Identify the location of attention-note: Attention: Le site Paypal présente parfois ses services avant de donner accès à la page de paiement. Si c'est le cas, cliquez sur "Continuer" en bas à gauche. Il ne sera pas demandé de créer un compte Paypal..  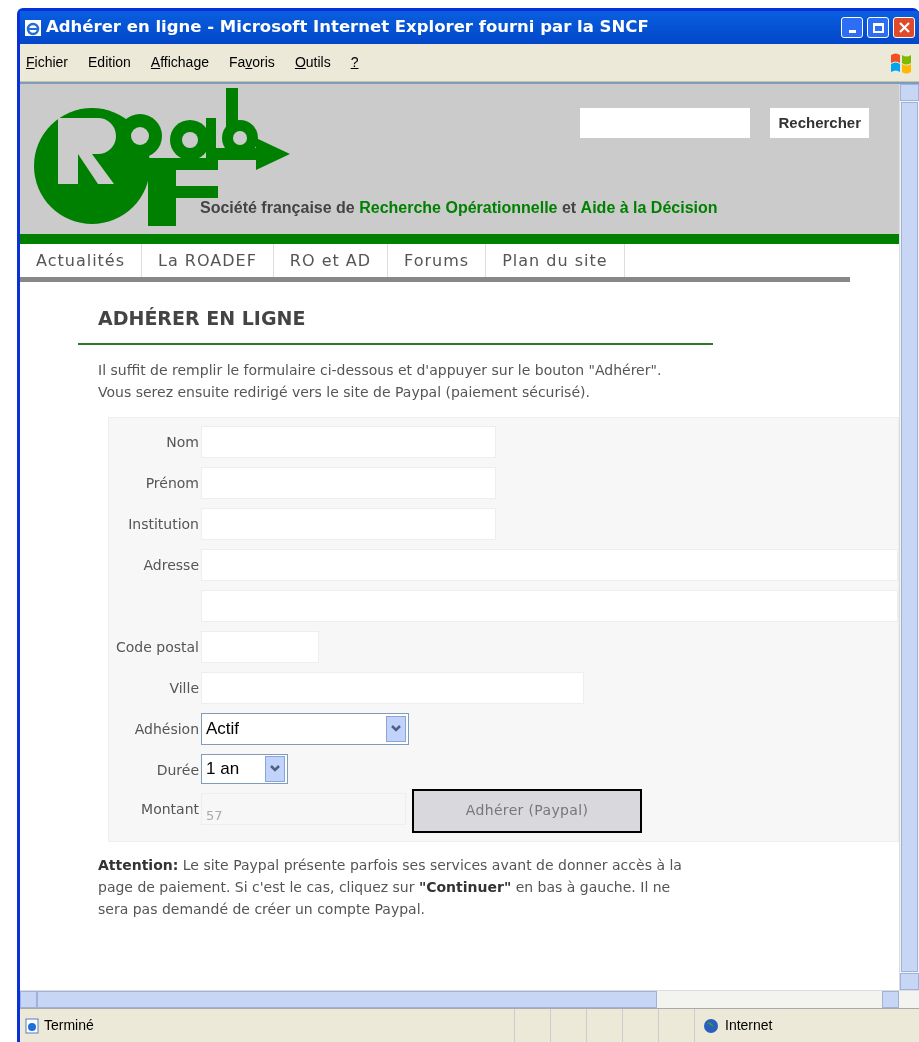
(390, 887).